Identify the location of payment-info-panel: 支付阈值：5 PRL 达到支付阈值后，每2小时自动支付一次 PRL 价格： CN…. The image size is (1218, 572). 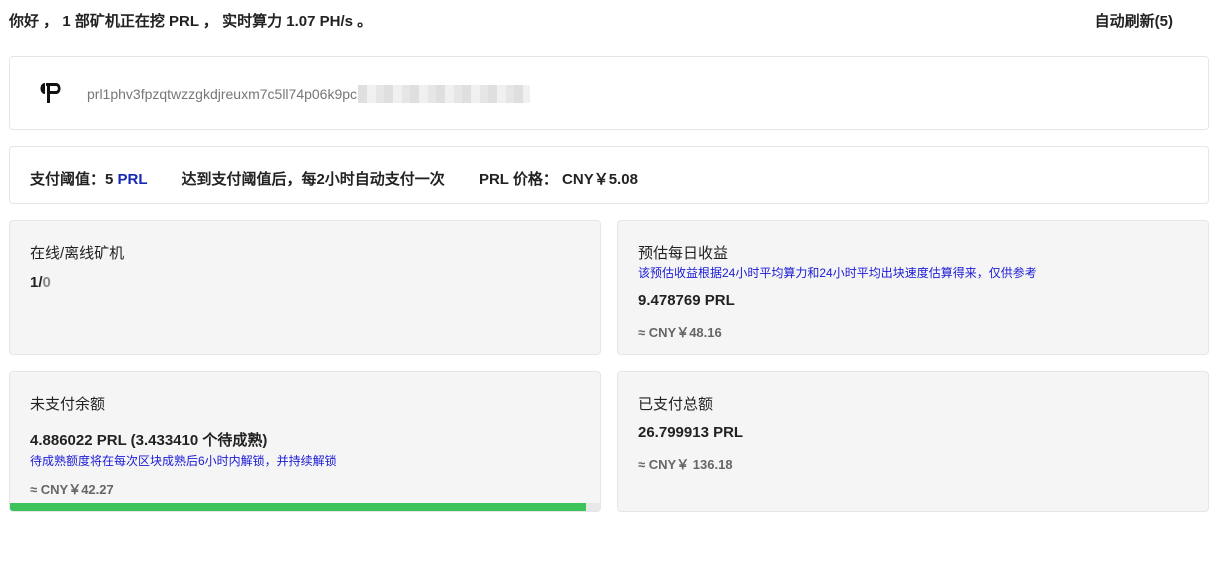
(609, 175).